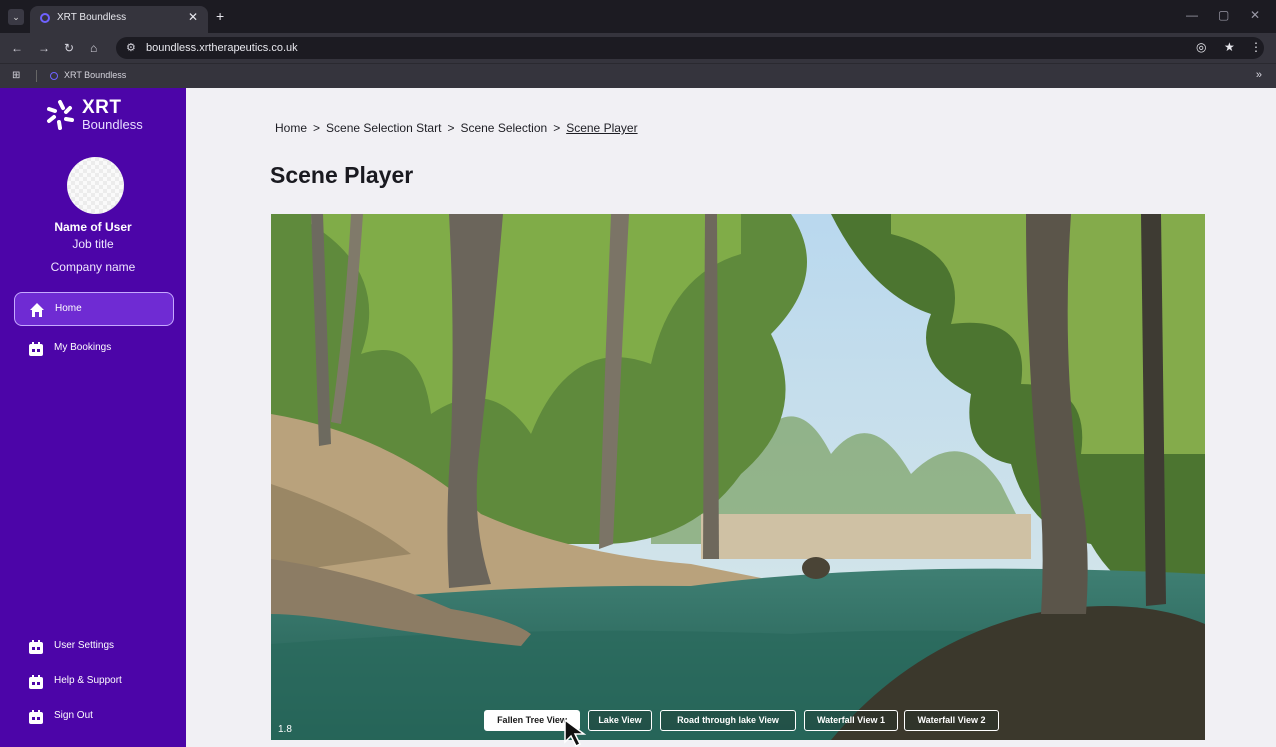 The image size is (1276, 747). I want to click on sidebar-item-my-bookings: My Bookings, so click(94, 349).